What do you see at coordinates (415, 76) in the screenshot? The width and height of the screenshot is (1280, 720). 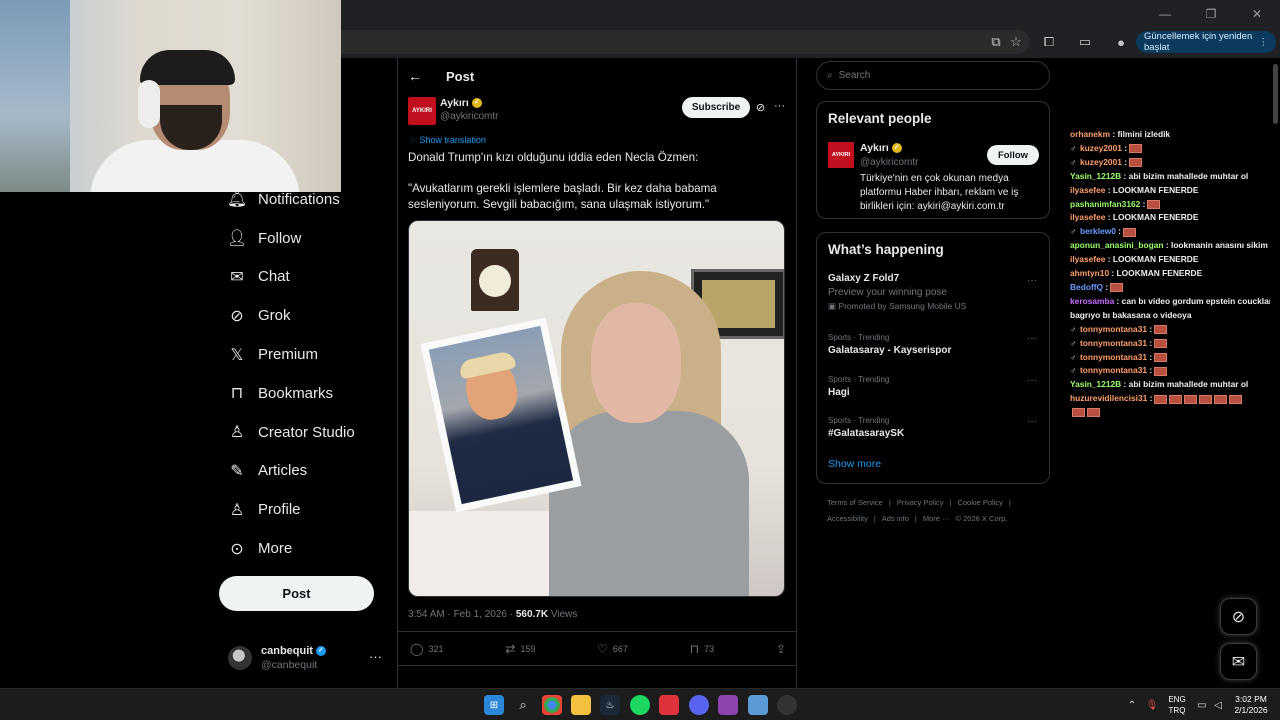 I see `back-arrow-icon: ←` at bounding box center [415, 76].